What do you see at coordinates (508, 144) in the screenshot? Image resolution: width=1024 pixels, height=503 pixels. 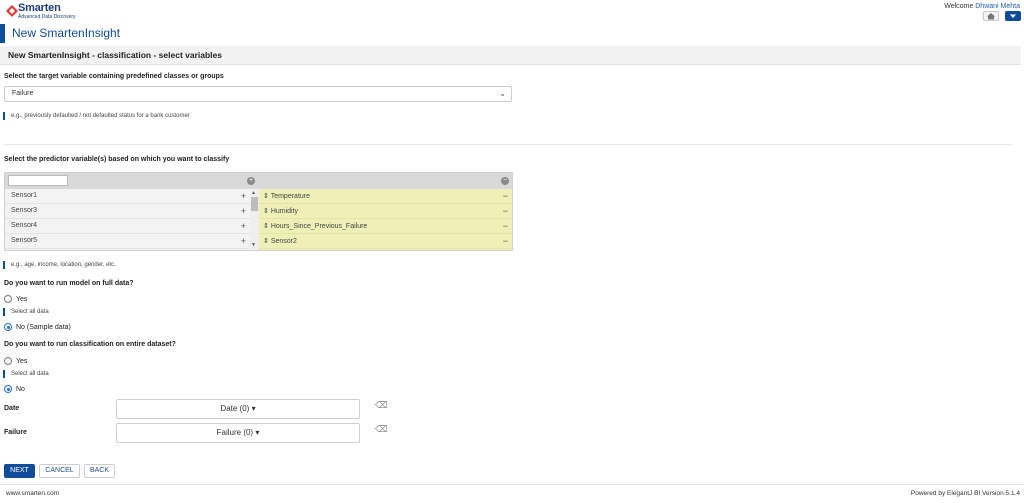 I see `divider` at bounding box center [508, 144].